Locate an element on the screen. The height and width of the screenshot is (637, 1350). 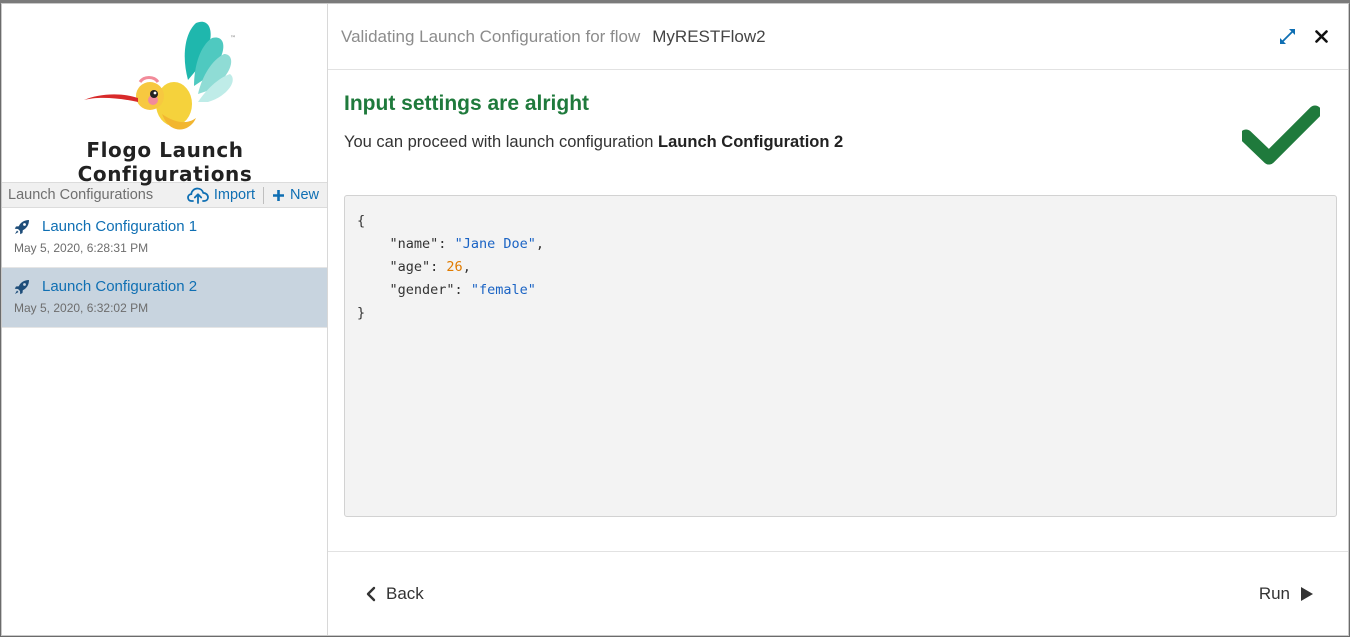
config-name: Launch Configuration 2 is located at coordinates (120, 286).